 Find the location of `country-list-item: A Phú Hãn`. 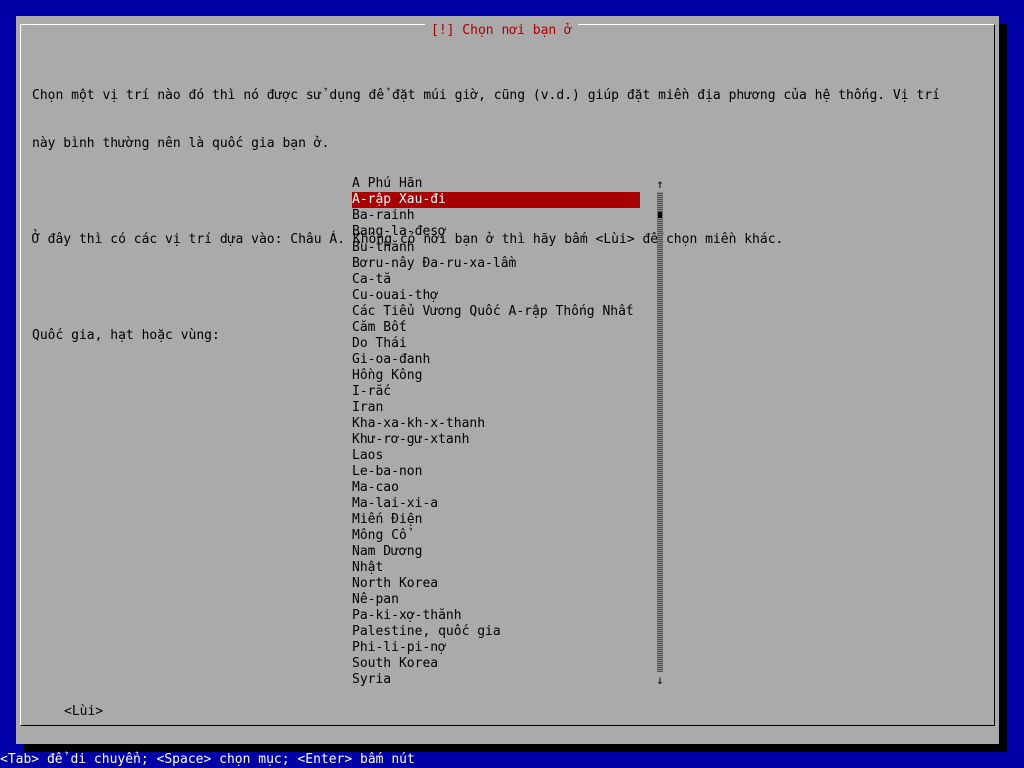

country-list-item: A Phú Hãn is located at coordinates (512, 184).